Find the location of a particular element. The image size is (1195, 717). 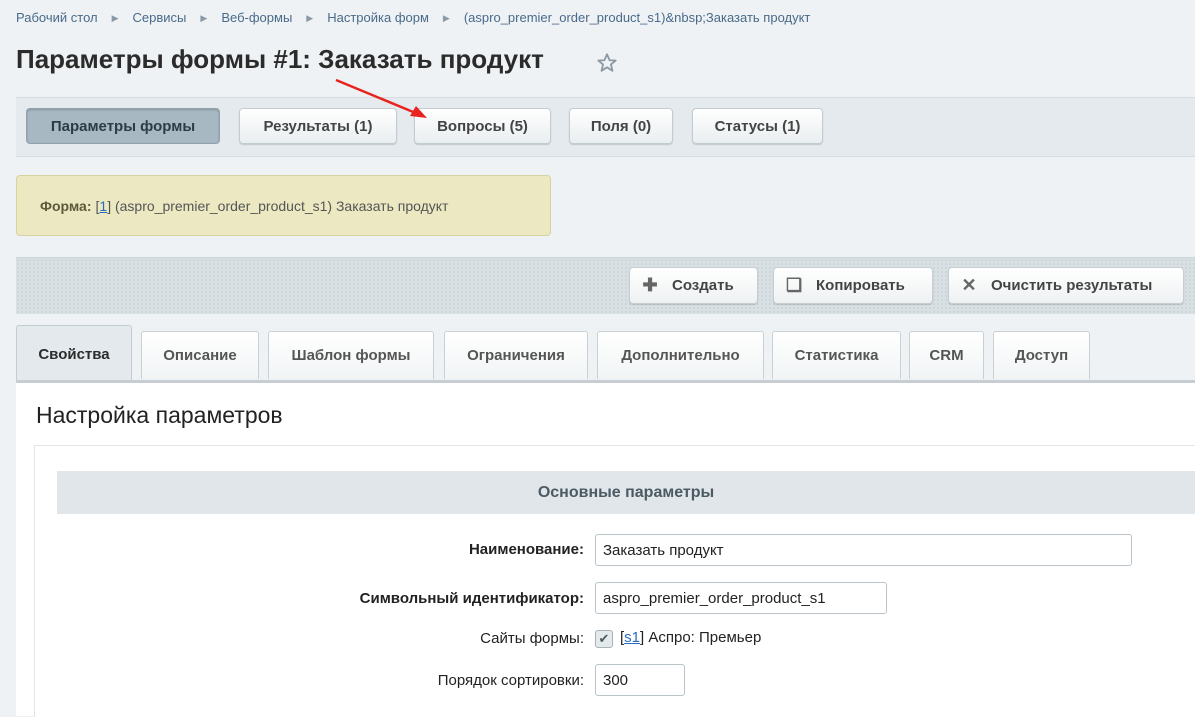

annotation-arrow is located at coordinates (381, 98).